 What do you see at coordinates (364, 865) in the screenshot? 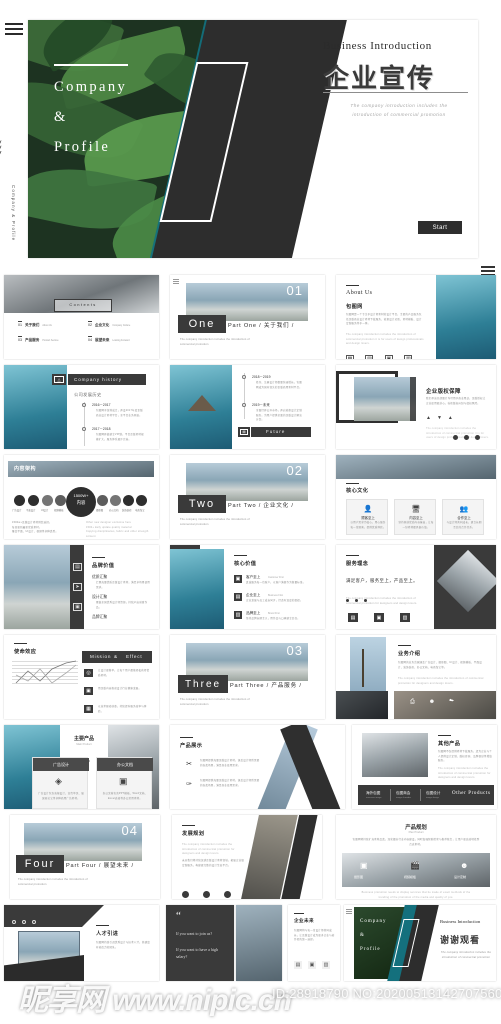
I see `photo-icon: ▣` at bounding box center [364, 865].